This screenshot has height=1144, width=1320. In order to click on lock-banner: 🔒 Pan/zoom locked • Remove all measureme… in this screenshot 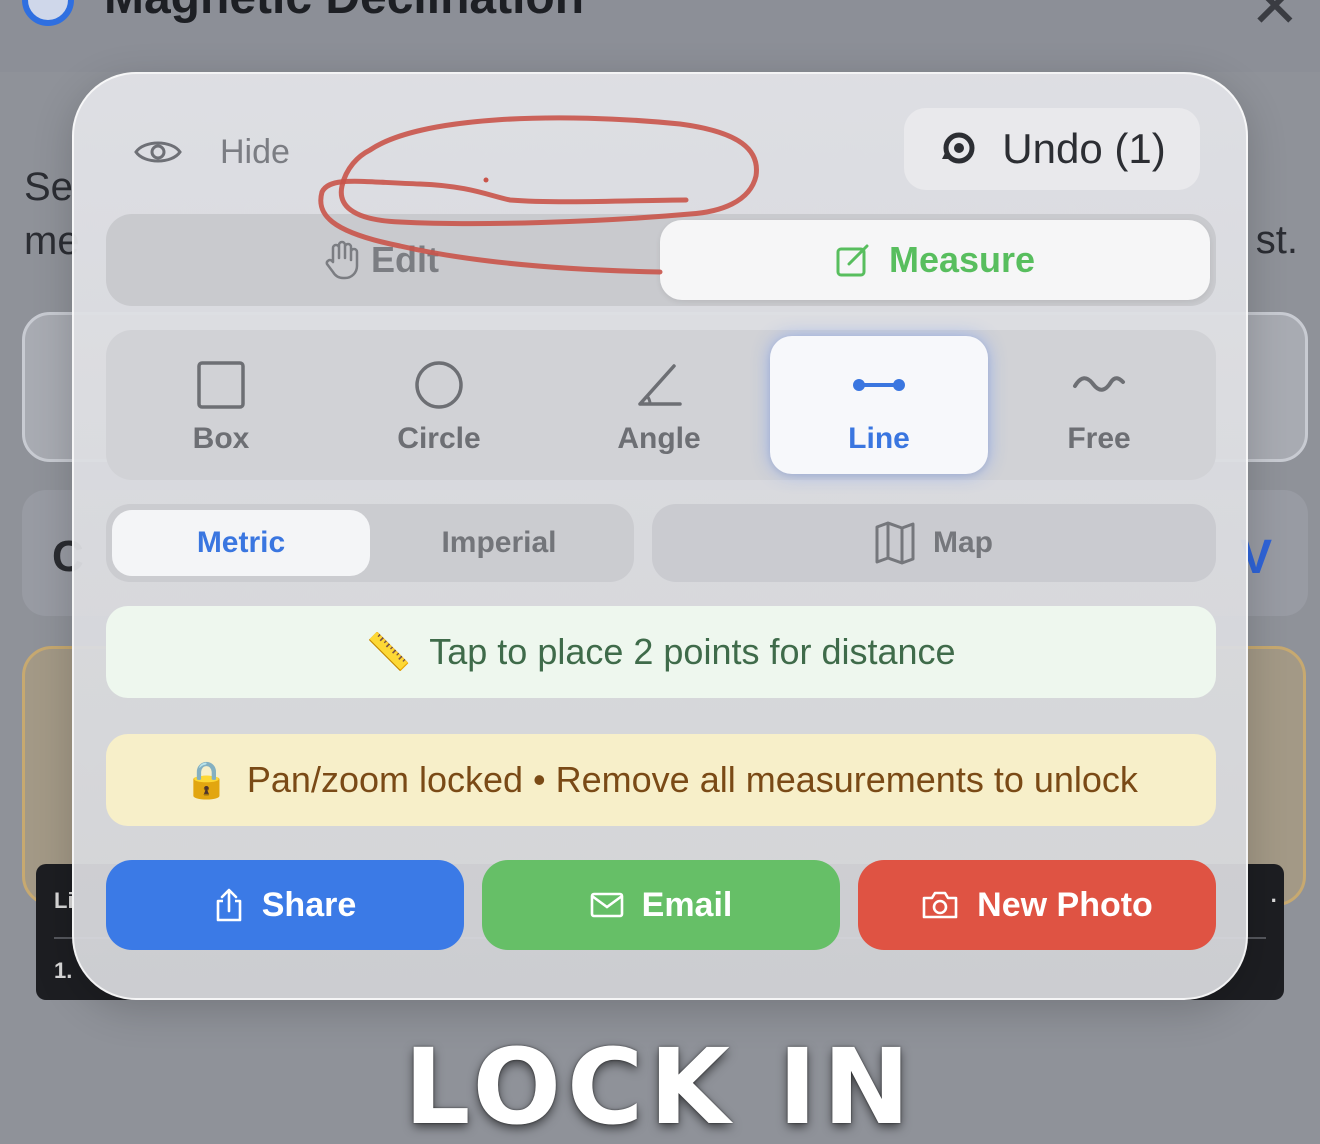, I will do `click(661, 780)`.